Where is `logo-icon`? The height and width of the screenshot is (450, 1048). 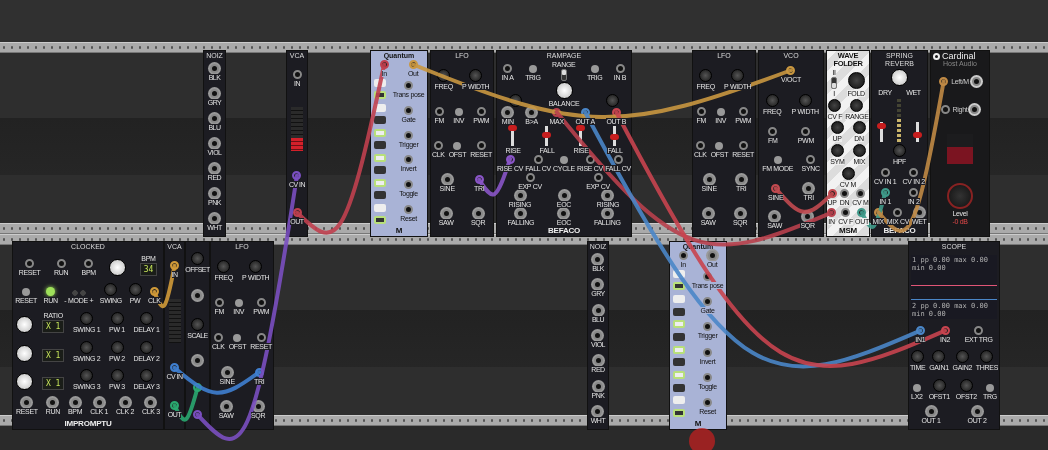
logo-icon is located at coordinates (936, 56).